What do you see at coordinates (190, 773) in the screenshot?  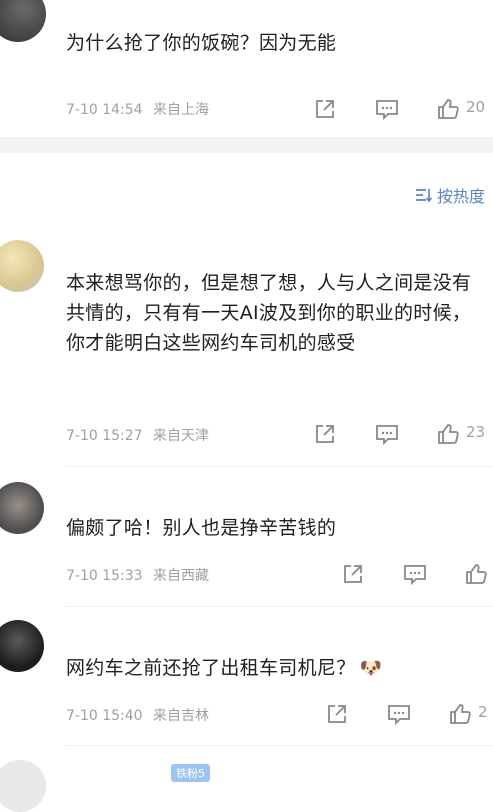 I see `fan-badge: 铁粉5` at bounding box center [190, 773].